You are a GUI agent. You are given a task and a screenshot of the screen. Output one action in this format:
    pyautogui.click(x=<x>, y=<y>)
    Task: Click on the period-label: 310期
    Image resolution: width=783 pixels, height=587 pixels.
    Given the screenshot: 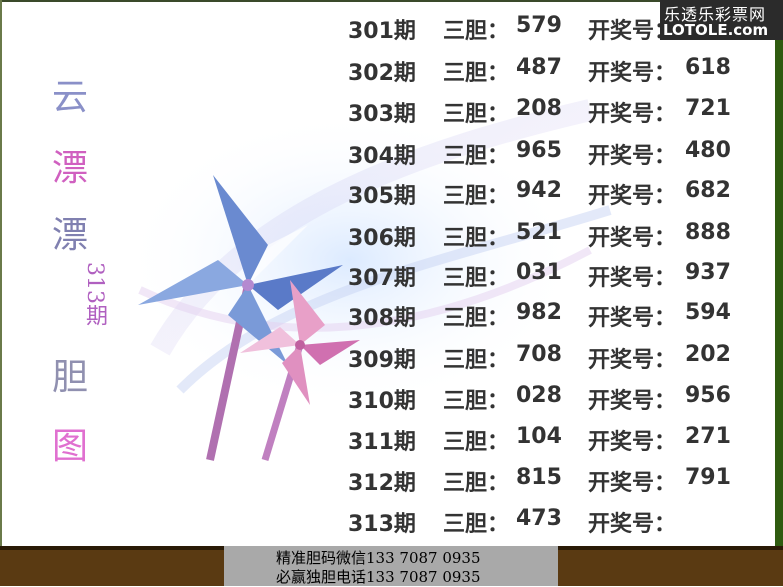 What is the action you would take?
    pyautogui.click(x=382, y=401)
    